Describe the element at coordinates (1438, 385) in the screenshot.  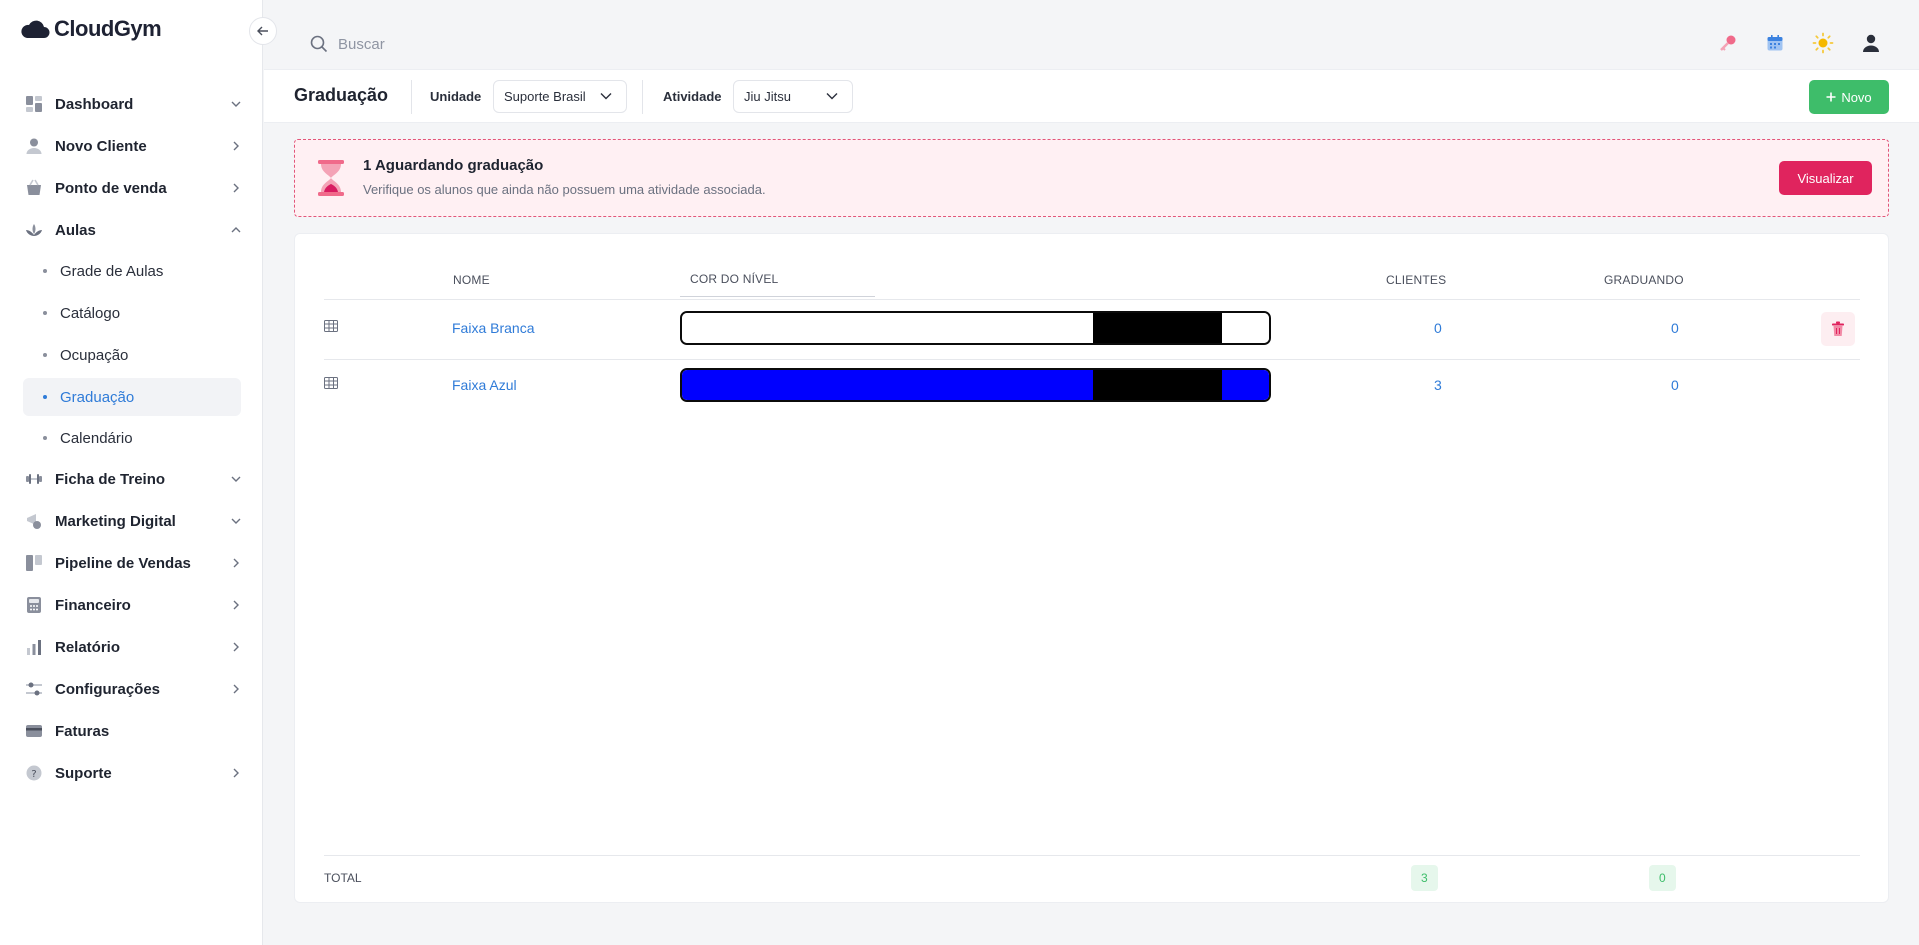
I see `clientes-count: 3` at that location.